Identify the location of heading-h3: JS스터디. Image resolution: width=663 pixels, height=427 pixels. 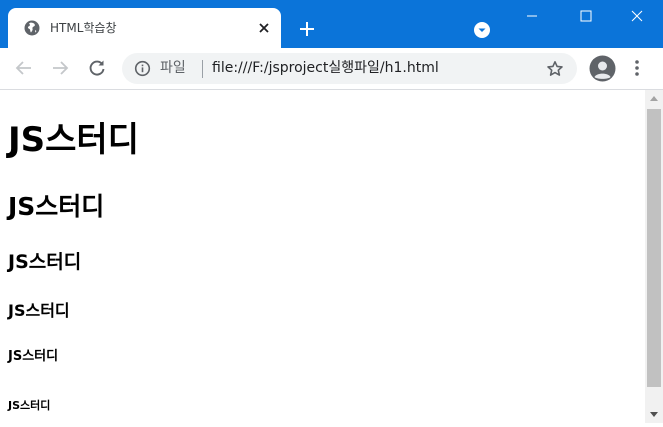
(45, 262).